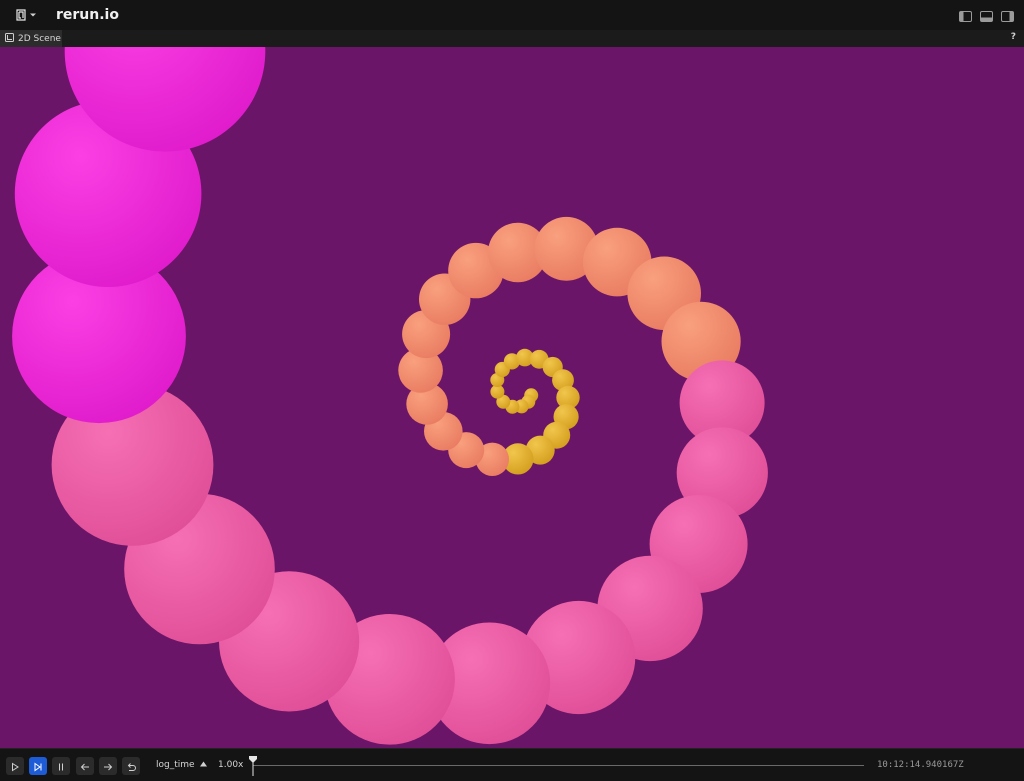 The width and height of the screenshot is (1024, 781). What do you see at coordinates (558, 765) in the screenshot?
I see `timeline-track` at bounding box center [558, 765].